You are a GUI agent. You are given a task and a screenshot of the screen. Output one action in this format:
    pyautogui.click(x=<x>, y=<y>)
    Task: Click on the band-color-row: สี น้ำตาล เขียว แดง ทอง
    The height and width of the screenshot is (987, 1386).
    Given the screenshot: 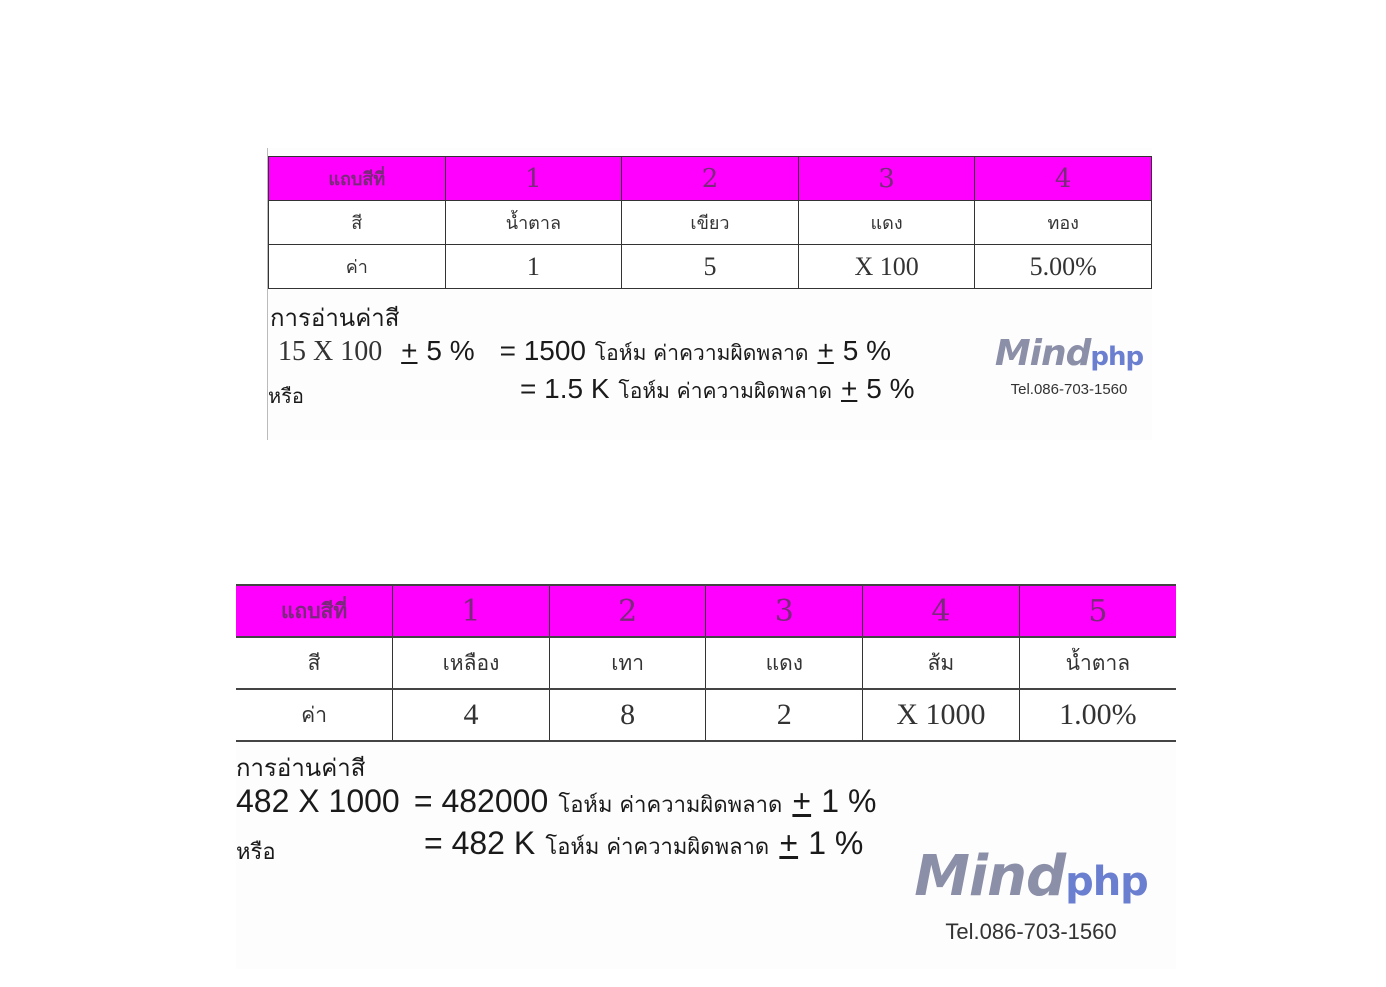 What is the action you would take?
    pyautogui.click(x=710, y=222)
    